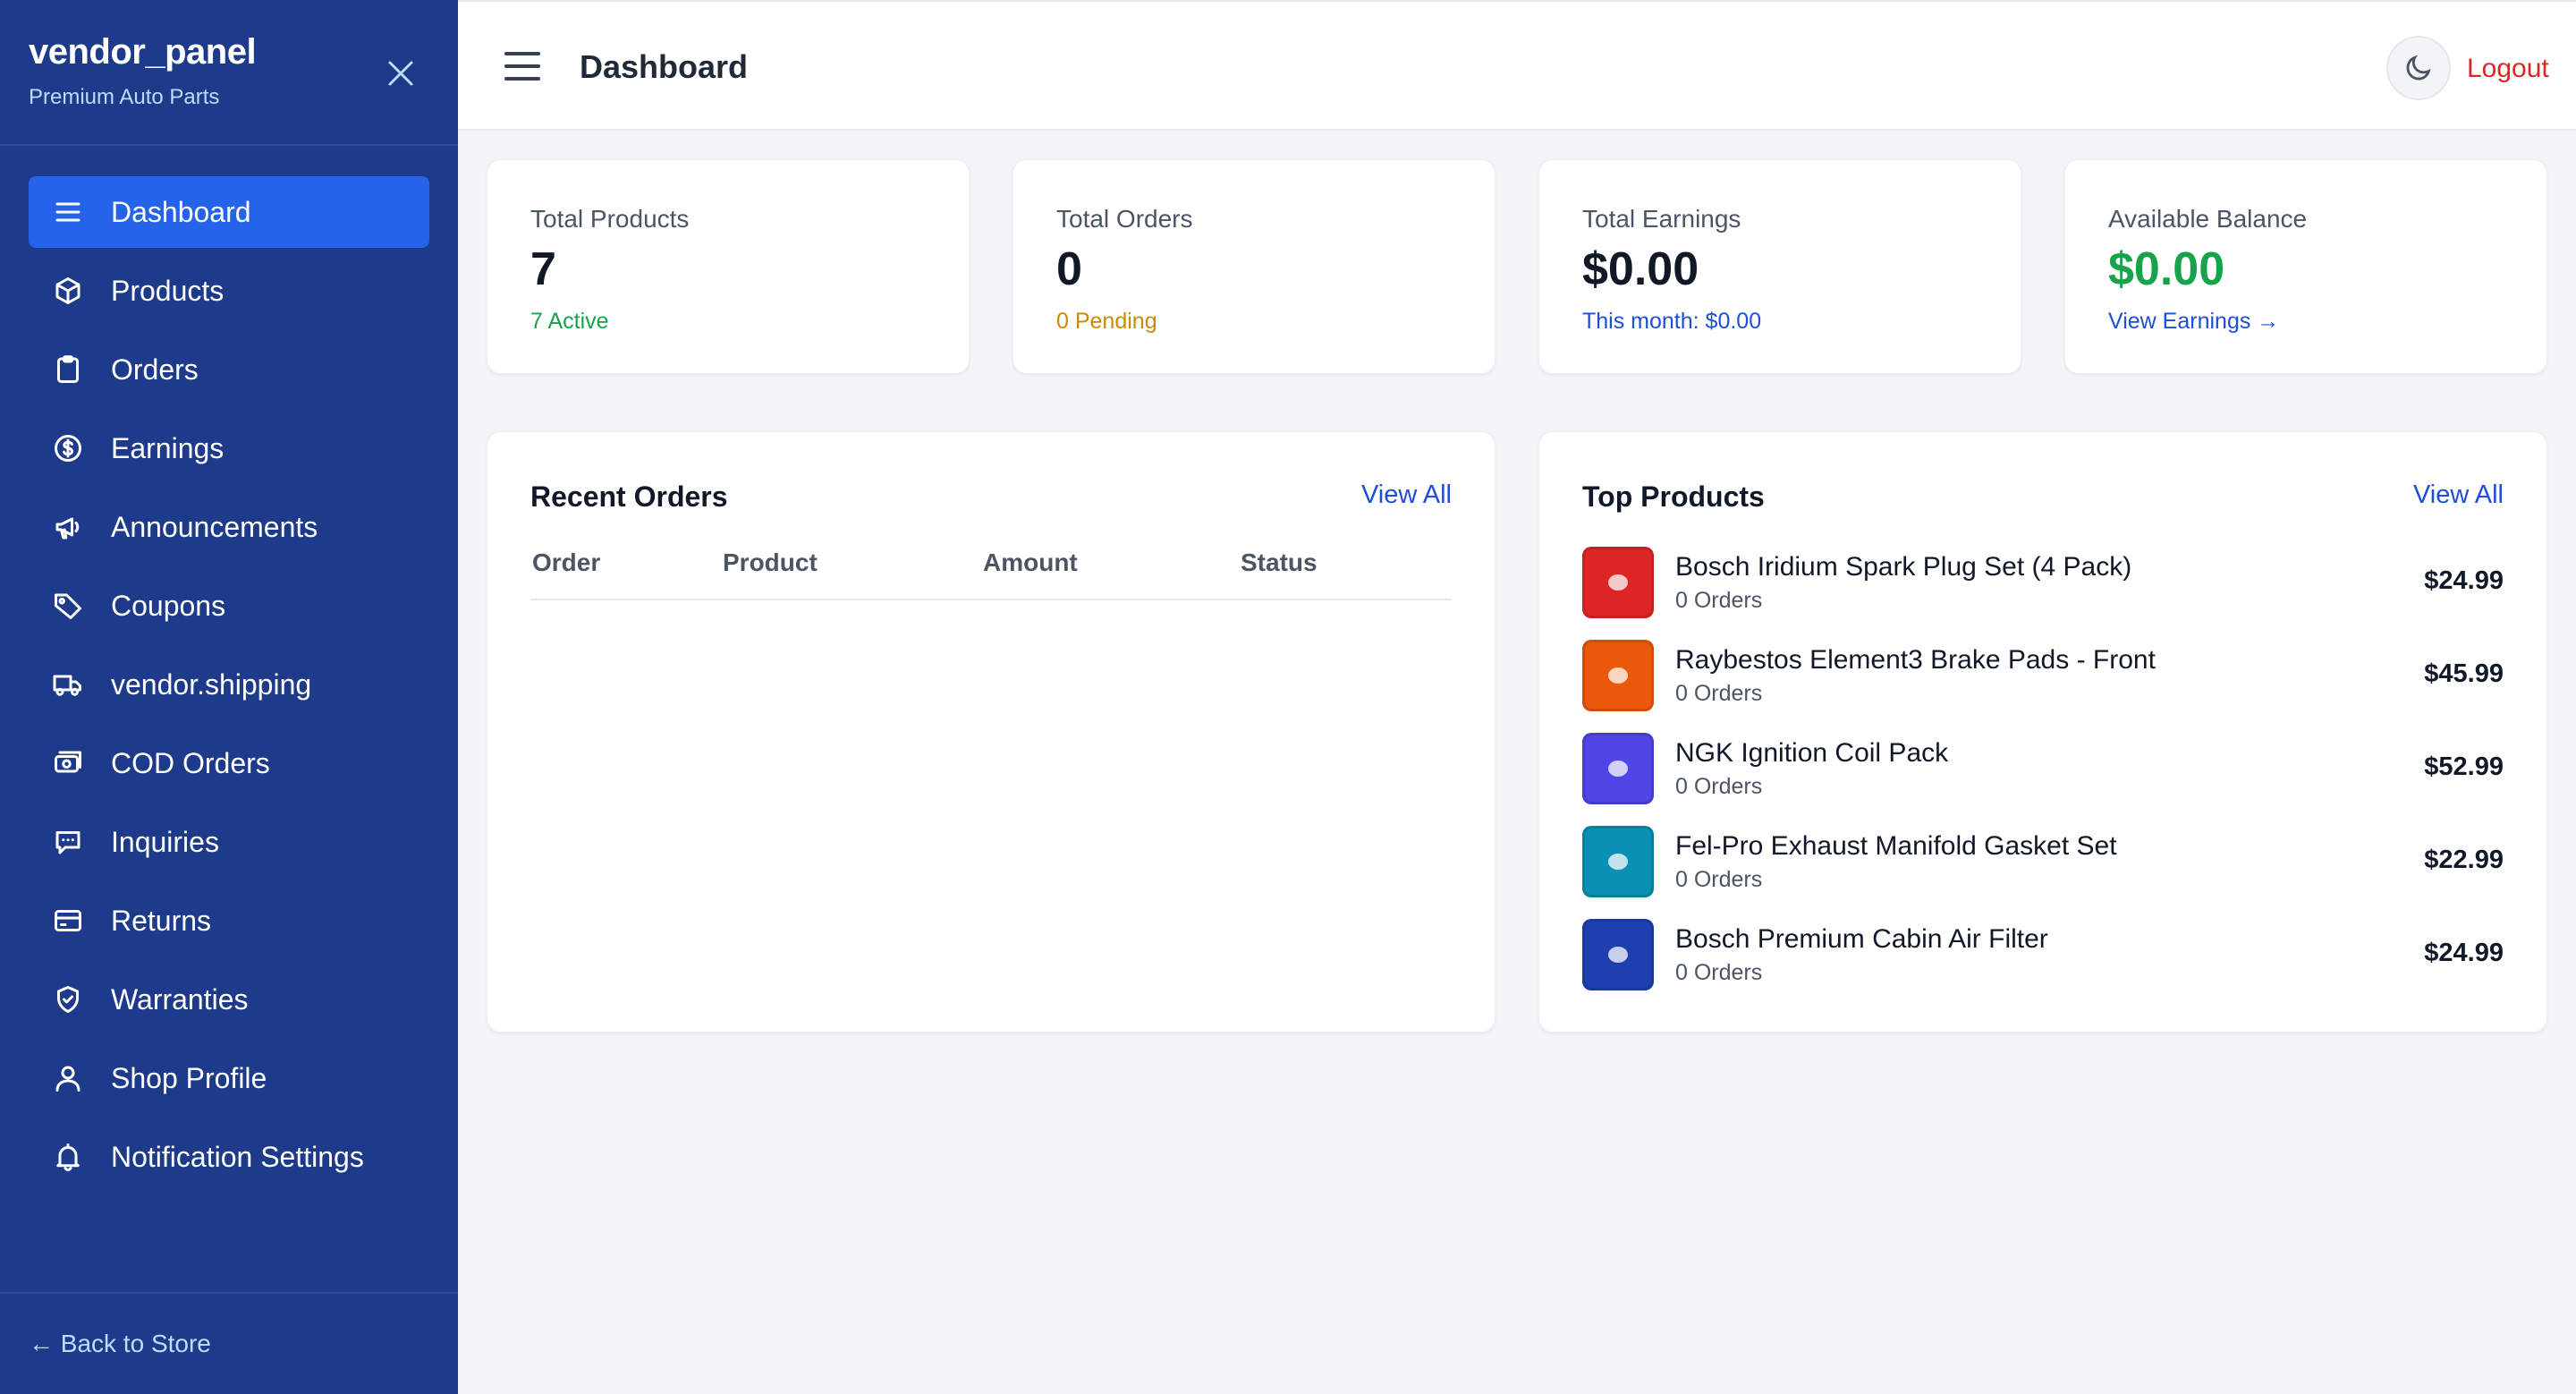 The image size is (2576, 1394). I want to click on card-icon, so click(68, 921).